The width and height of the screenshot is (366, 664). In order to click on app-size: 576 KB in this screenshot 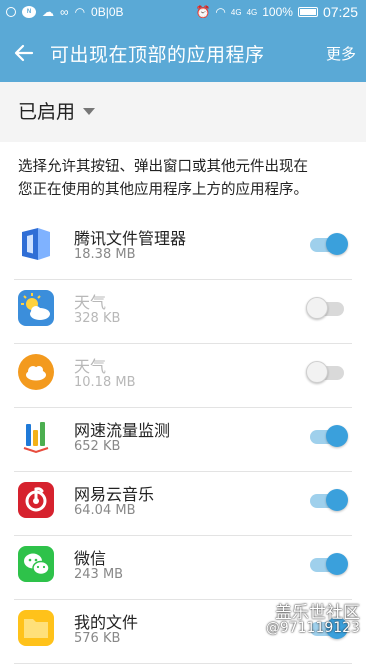, I will do `click(97, 638)`.